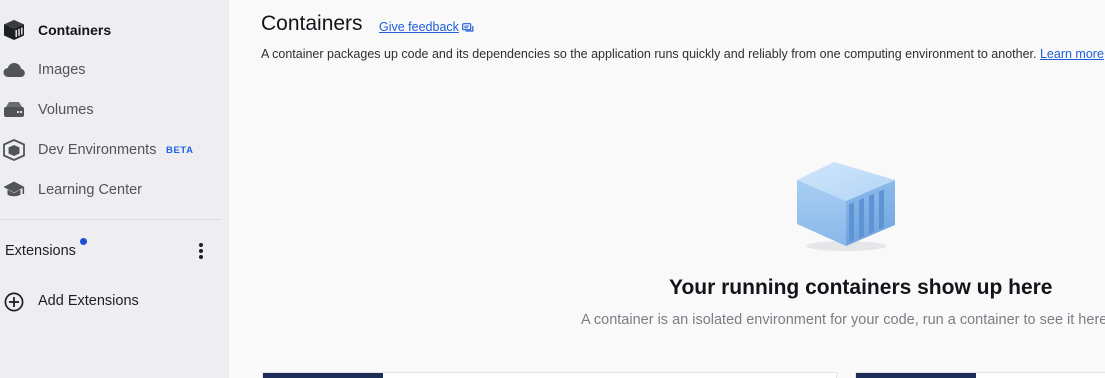  What do you see at coordinates (40, 251) in the screenshot?
I see `extensions-heading: Extensions` at bounding box center [40, 251].